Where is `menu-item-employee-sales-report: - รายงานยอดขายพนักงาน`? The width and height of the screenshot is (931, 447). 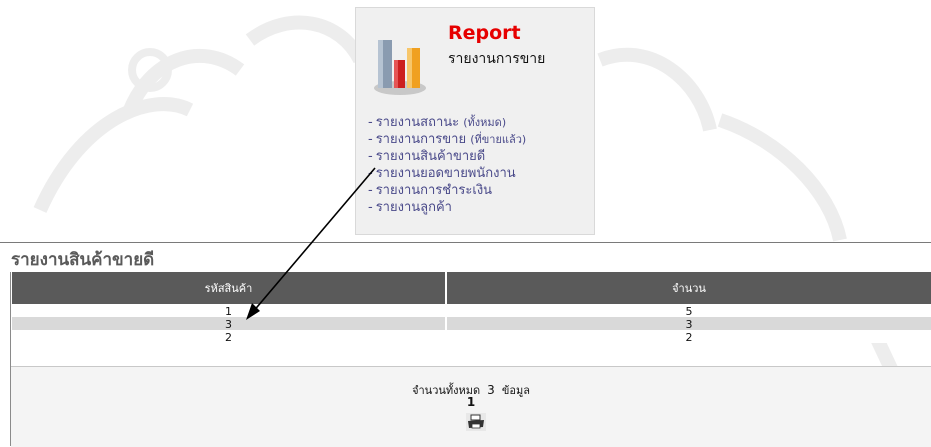
menu-item-employee-sales-report: - รายงานยอดขายพนักงาน is located at coordinates (447, 173).